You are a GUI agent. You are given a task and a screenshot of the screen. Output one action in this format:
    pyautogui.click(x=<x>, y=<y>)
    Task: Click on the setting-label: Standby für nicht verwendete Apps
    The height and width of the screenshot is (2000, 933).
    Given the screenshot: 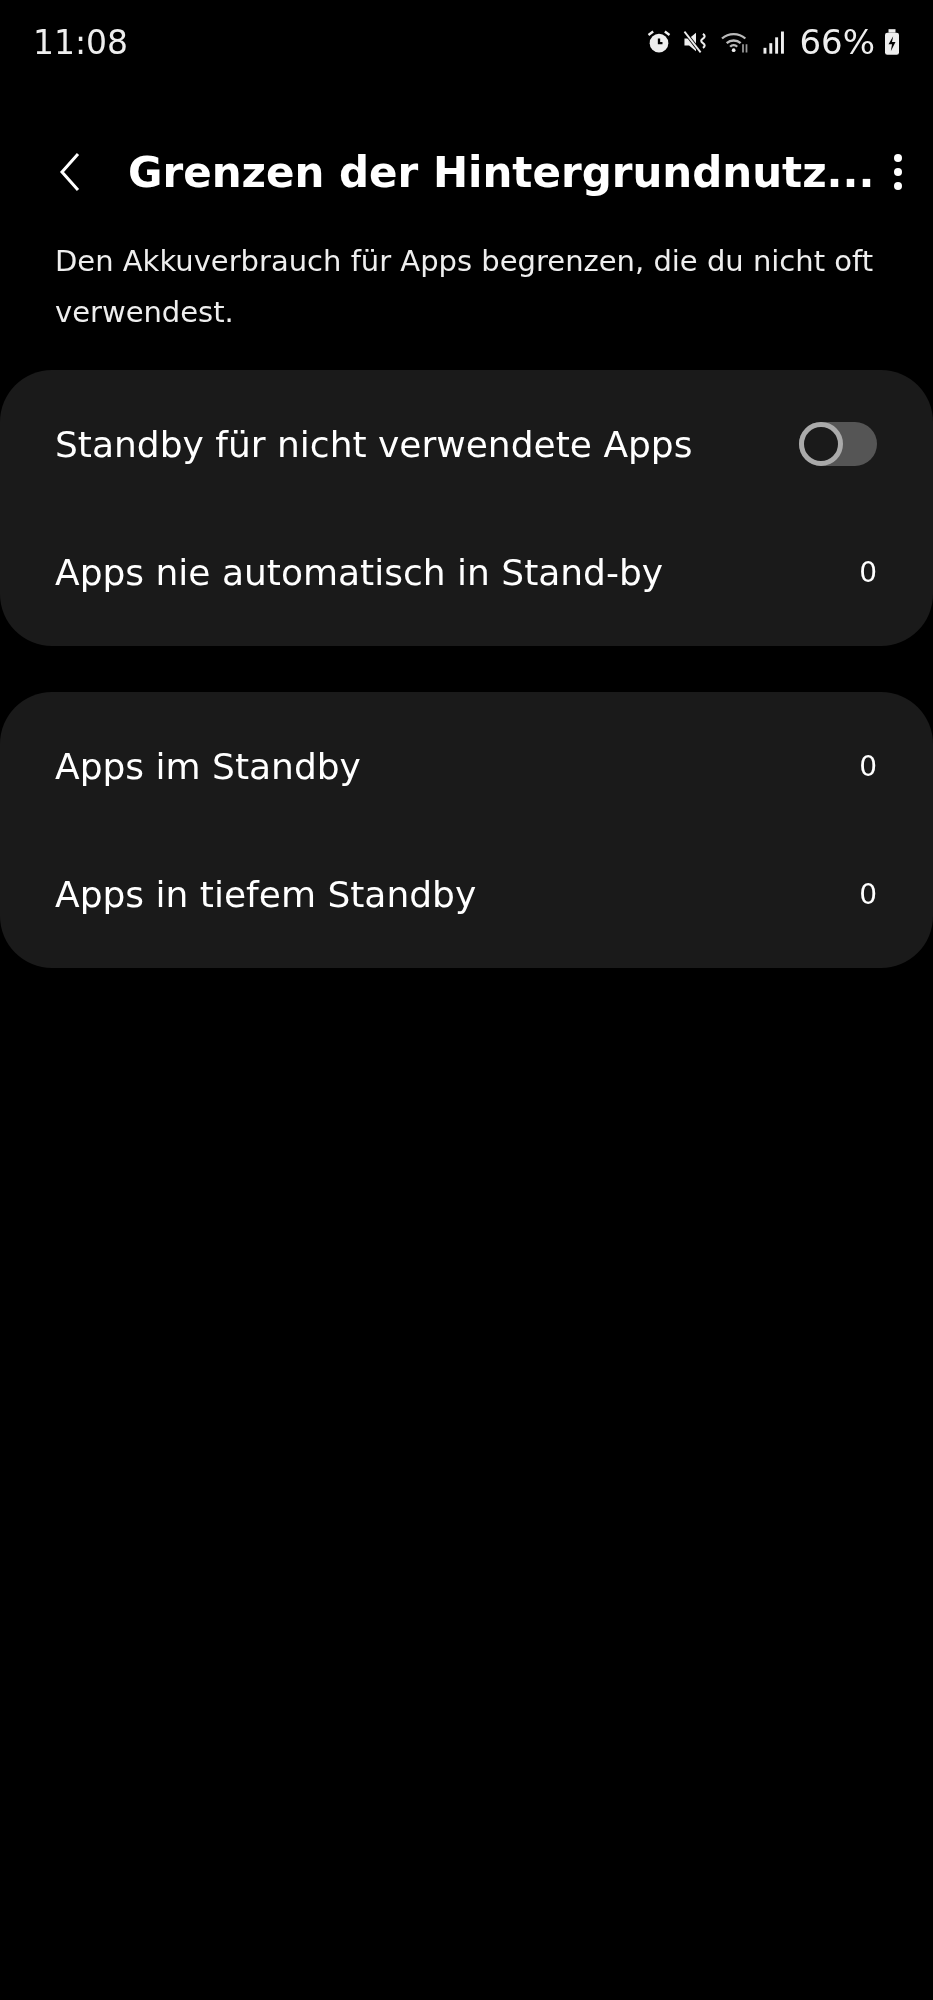 What is the action you would take?
    pyautogui.click(x=374, y=444)
    